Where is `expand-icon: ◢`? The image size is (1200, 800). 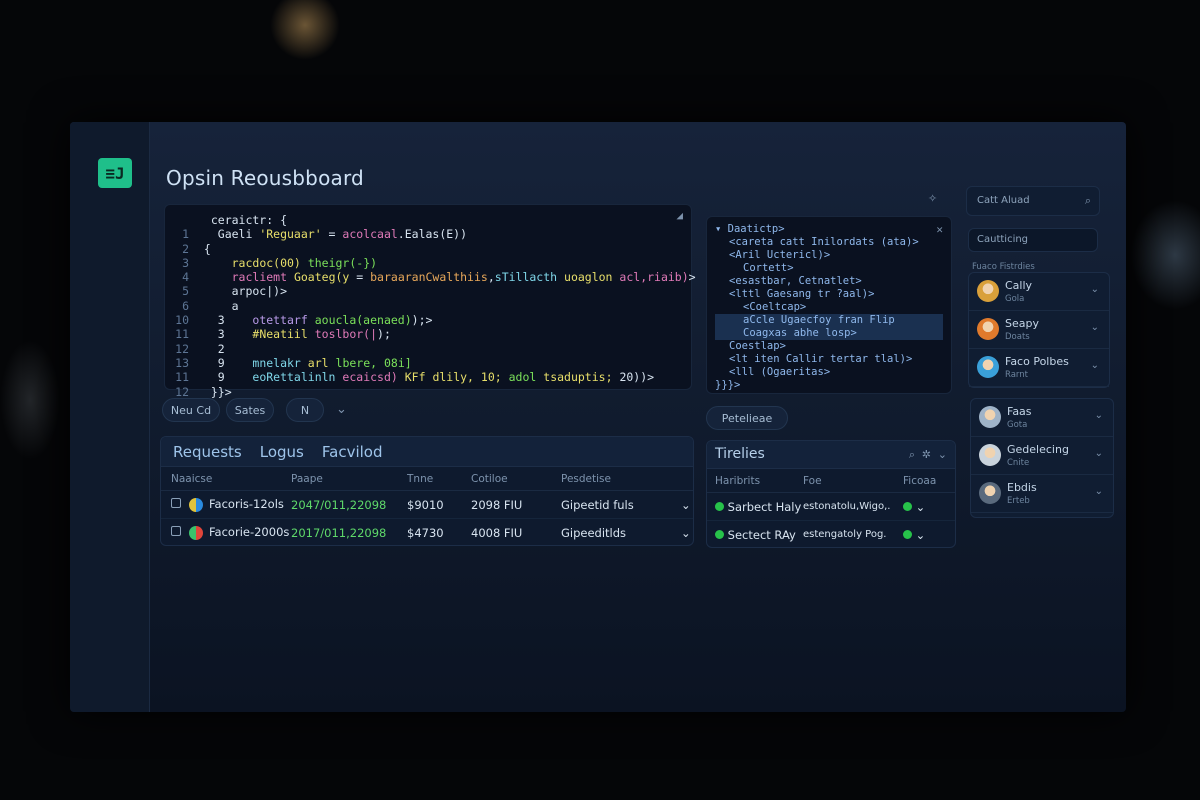 expand-icon: ◢ is located at coordinates (679, 216).